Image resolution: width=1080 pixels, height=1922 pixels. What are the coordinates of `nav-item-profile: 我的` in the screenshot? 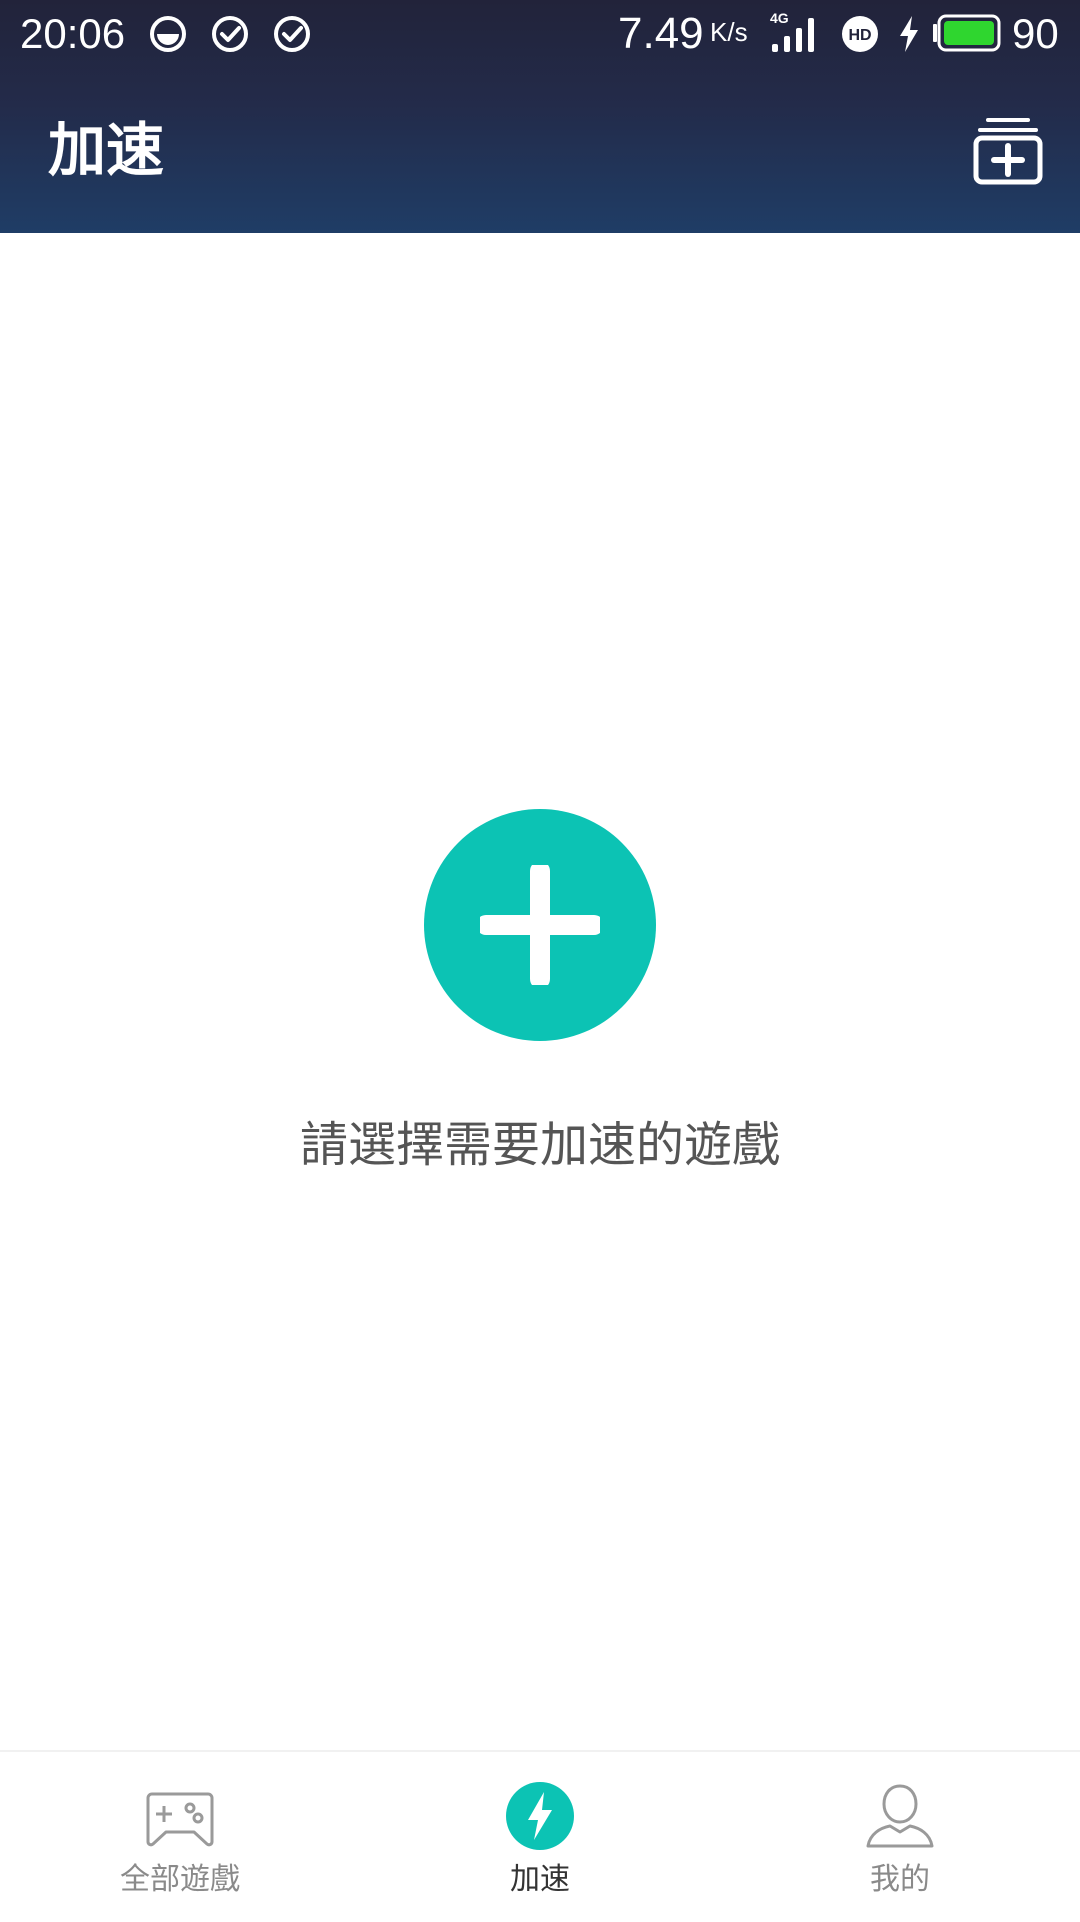 It's located at (900, 1837).